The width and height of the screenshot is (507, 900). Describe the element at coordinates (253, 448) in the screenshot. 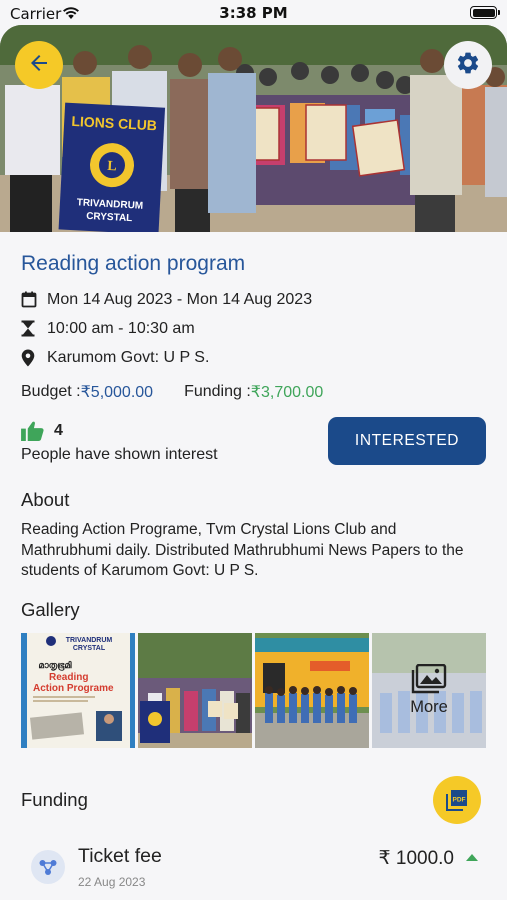

I see `interest-section: 4 People have shown interest INTERESTED` at that location.